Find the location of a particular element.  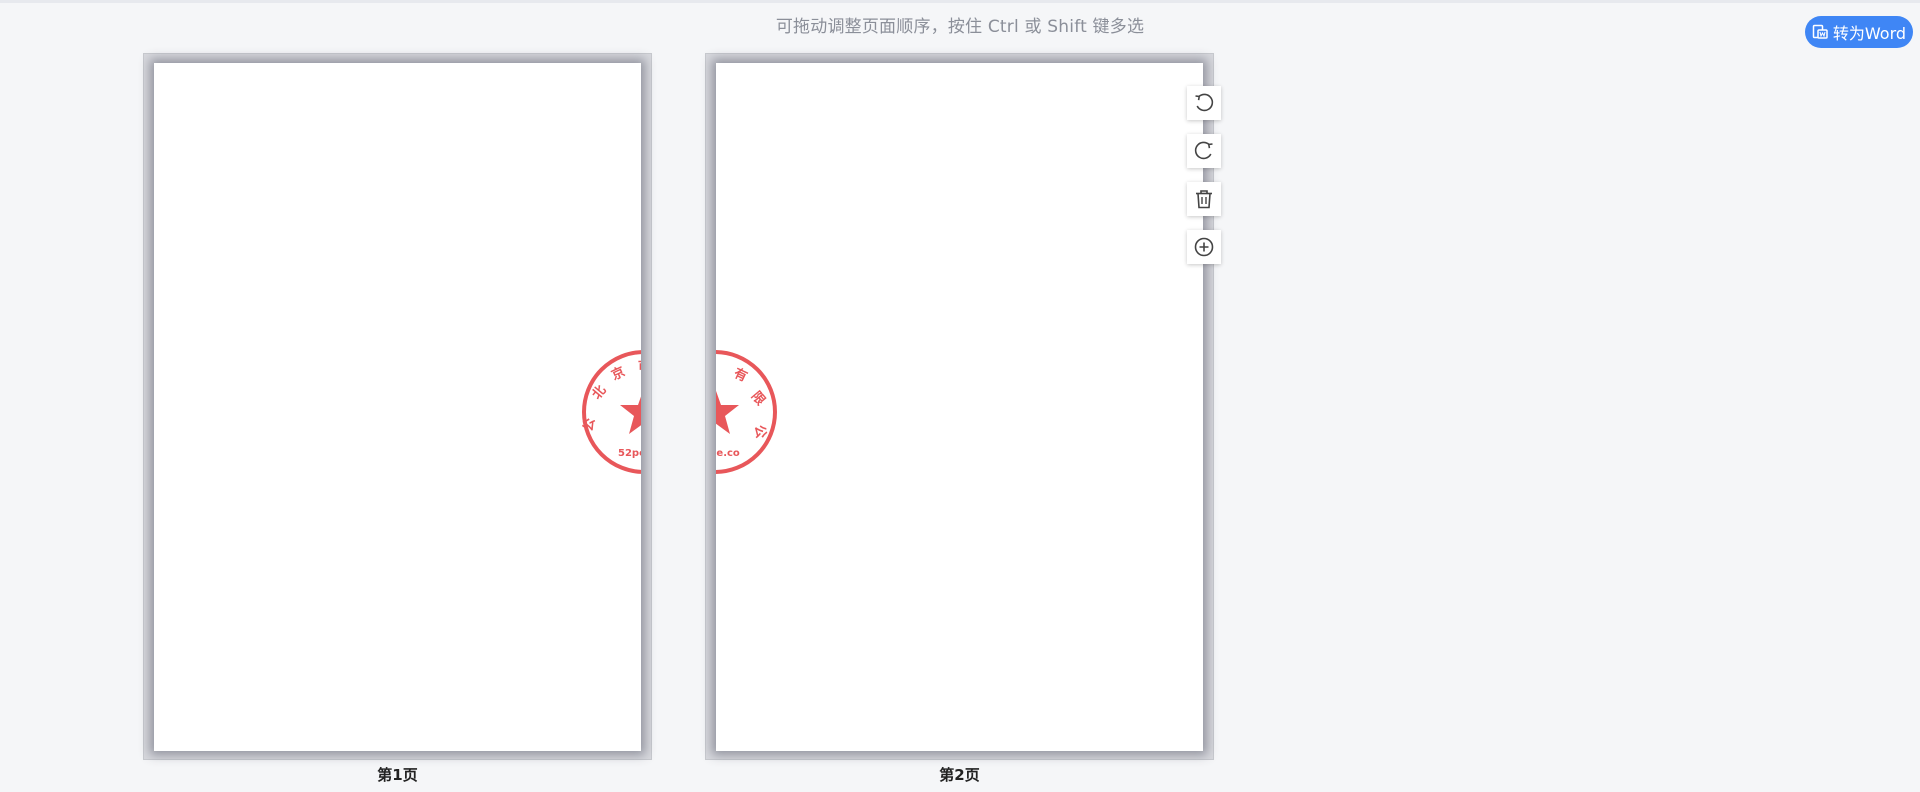

add-page-button is located at coordinates (1204, 247).